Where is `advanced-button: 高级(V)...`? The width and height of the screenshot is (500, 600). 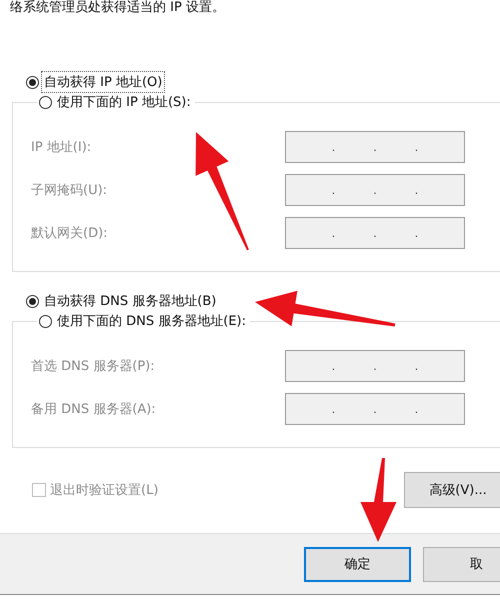 advanced-button: 高级(V)... is located at coordinates (452, 490).